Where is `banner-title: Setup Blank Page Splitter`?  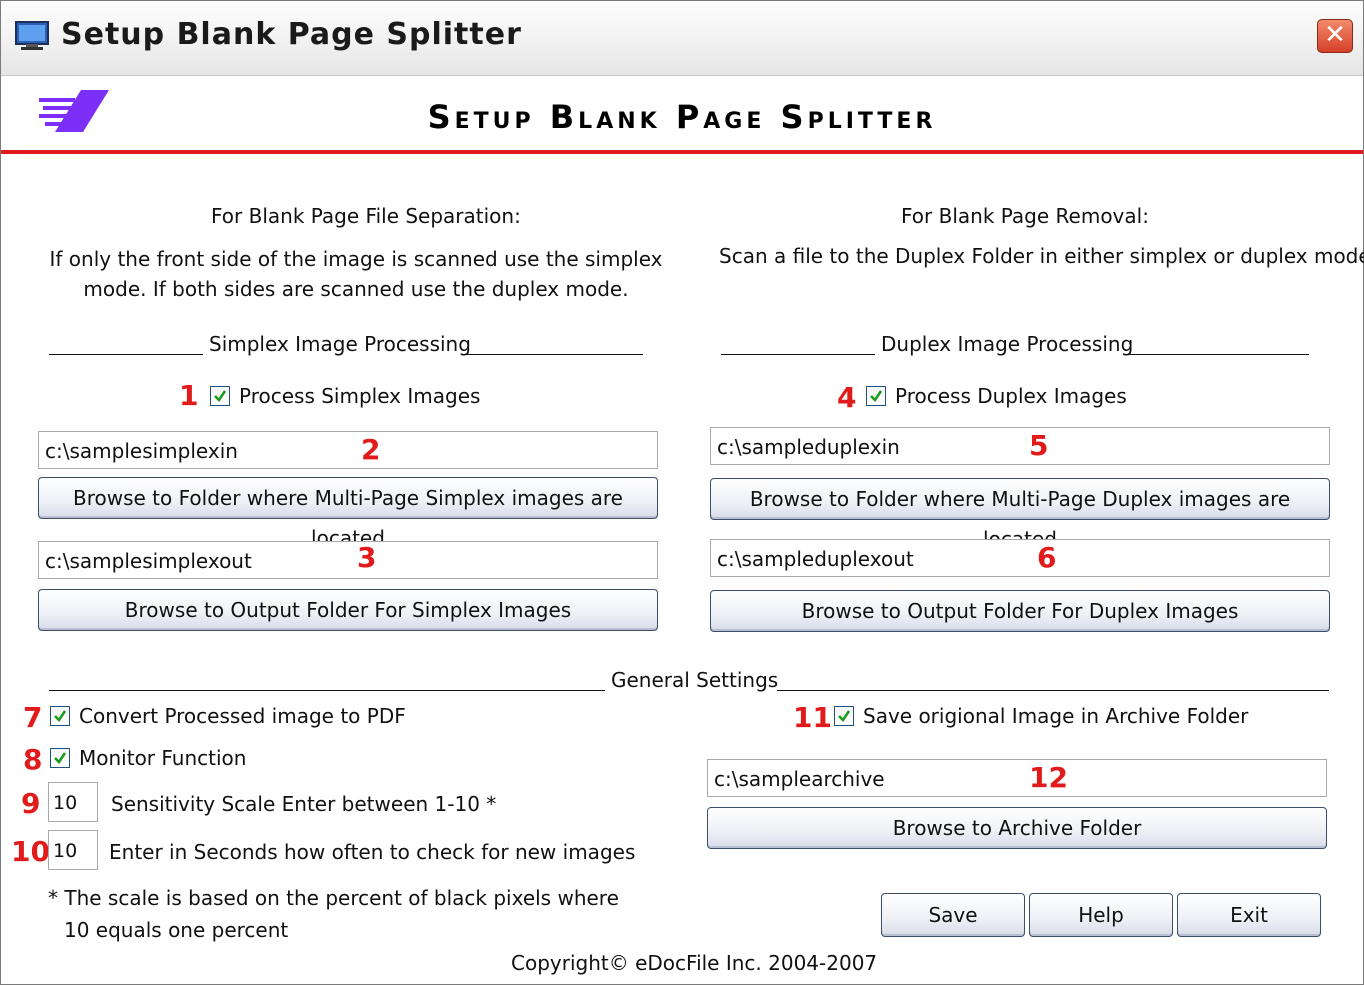 banner-title: Setup Blank Page Splitter is located at coordinates (682, 117).